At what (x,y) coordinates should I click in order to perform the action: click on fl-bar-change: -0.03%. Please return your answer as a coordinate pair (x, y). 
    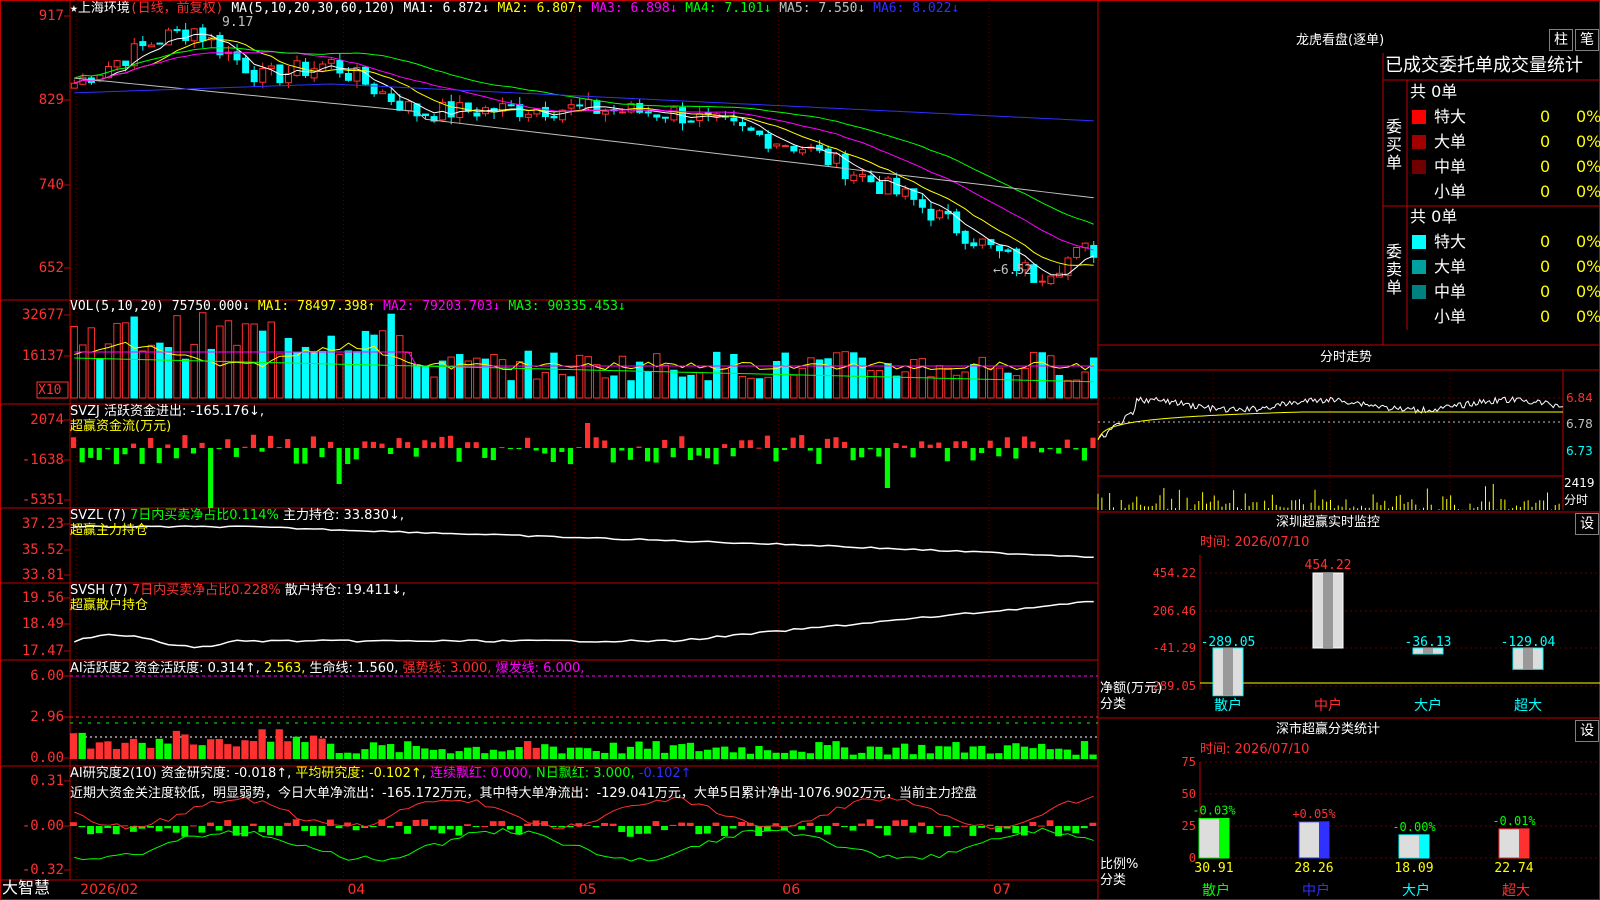
    Looking at the image, I should click on (1214, 810).